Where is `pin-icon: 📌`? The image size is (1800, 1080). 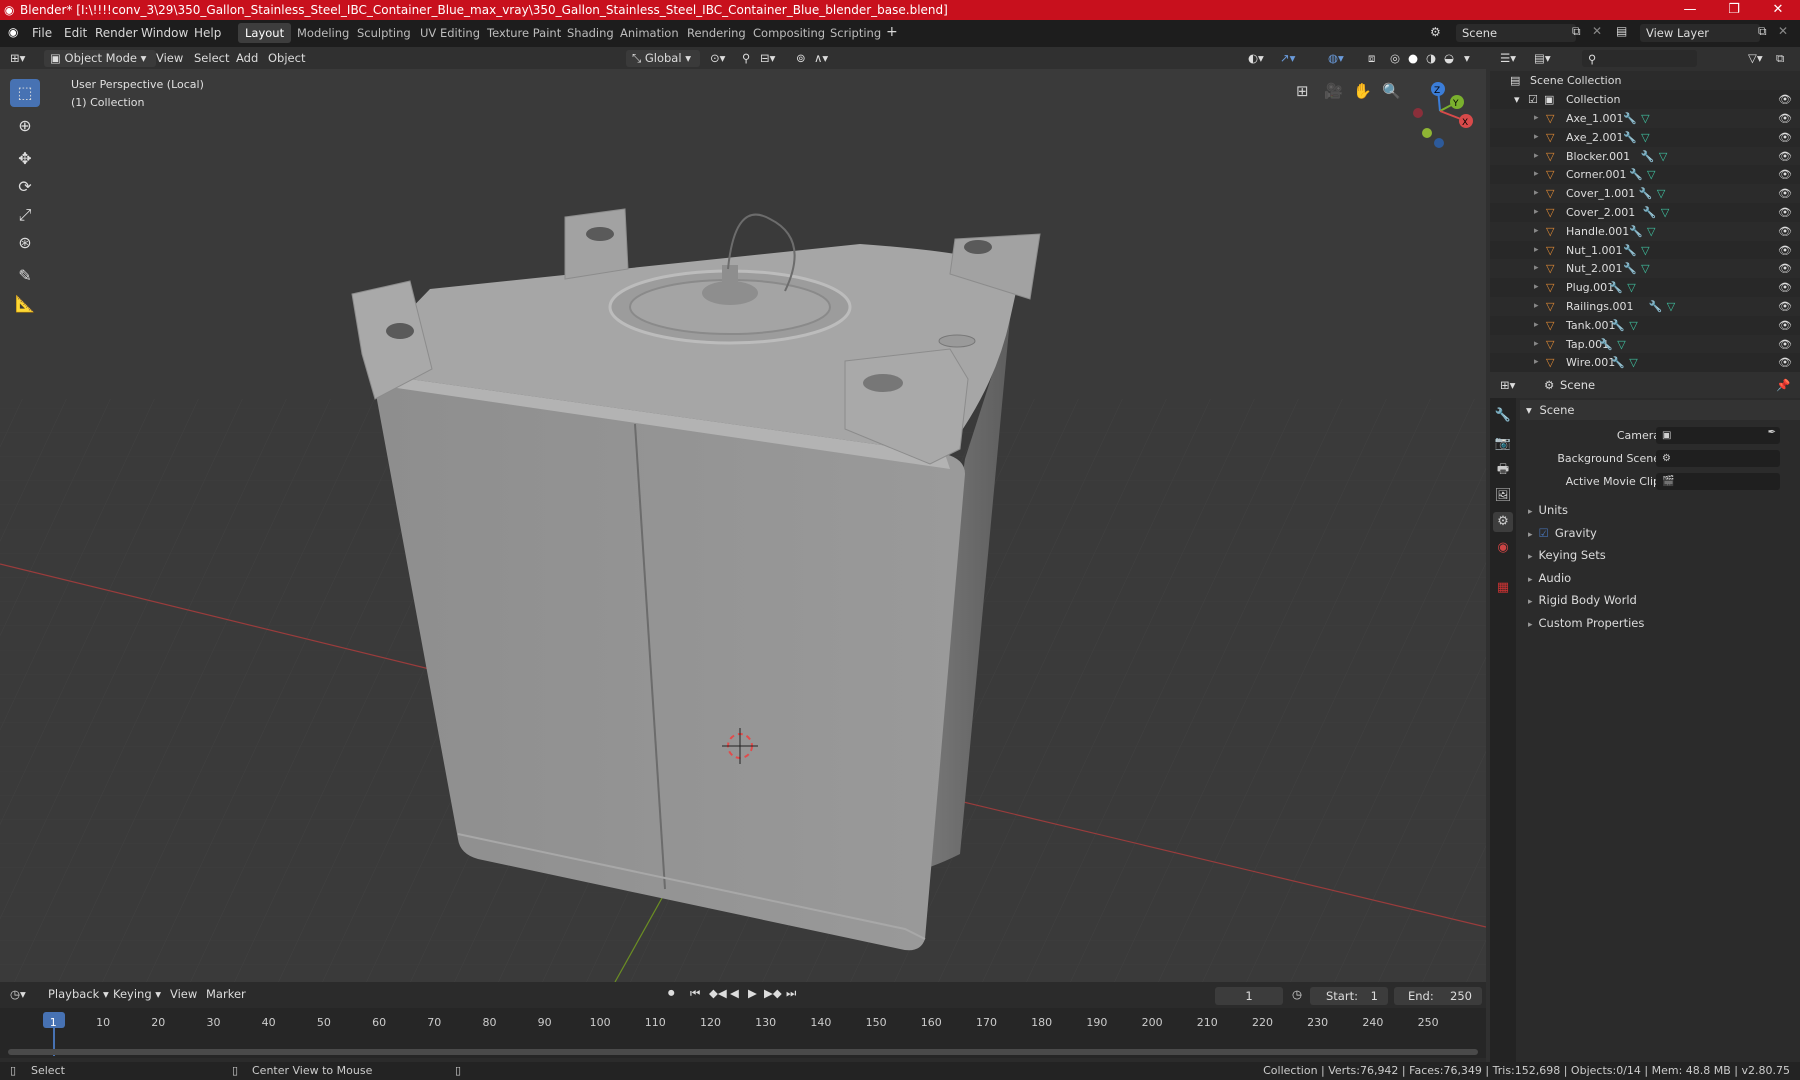
pin-icon: 📌 is located at coordinates (1783, 385).